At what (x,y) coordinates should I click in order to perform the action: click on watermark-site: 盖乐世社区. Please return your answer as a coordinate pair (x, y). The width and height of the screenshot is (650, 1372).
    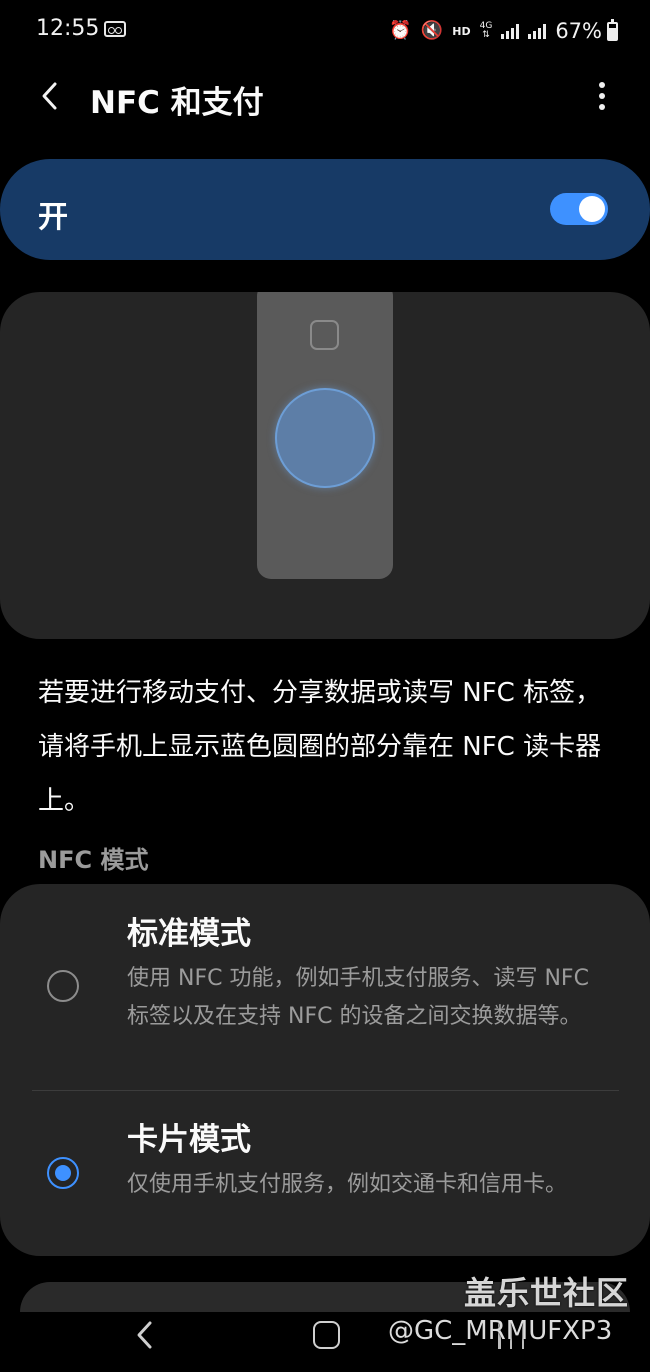
    Looking at the image, I should click on (547, 1293).